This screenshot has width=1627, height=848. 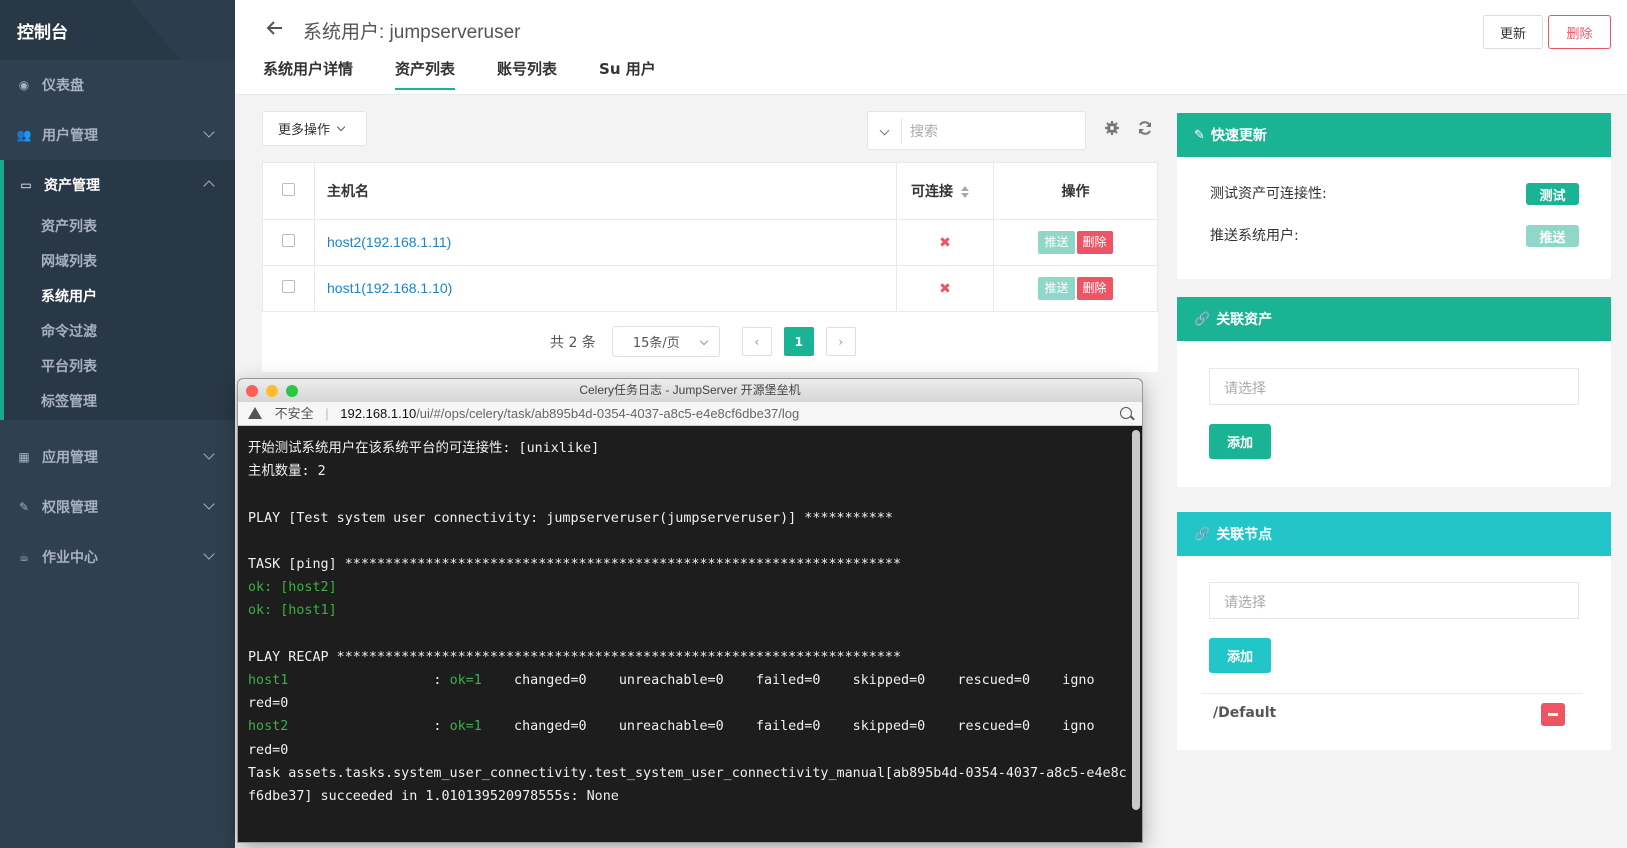 What do you see at coordinates (292, 391) in the screenshot?
I see `maximize-window-button` at bounding box center [292, 391].